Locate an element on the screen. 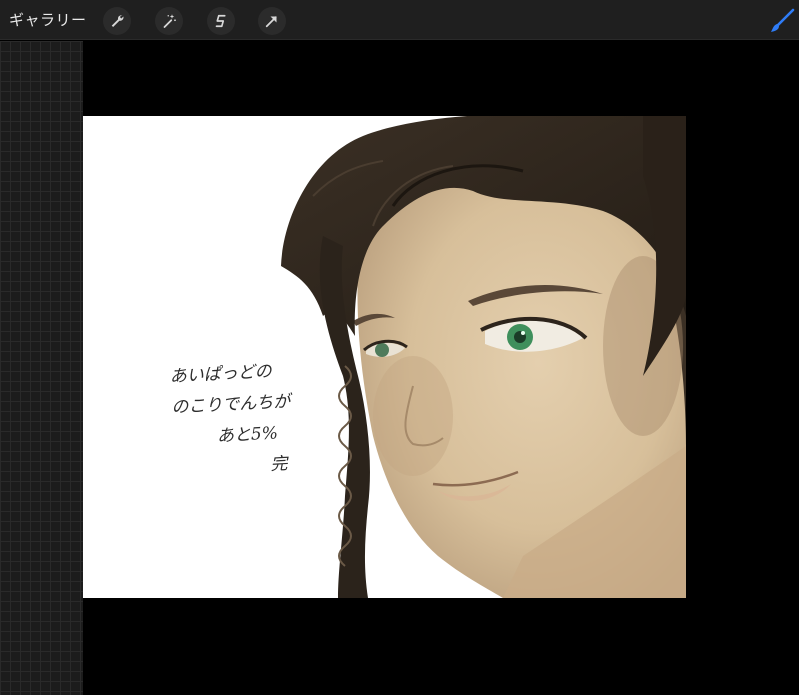 The image size is (799, 695). actions-button is located at coordinates (117, 21).